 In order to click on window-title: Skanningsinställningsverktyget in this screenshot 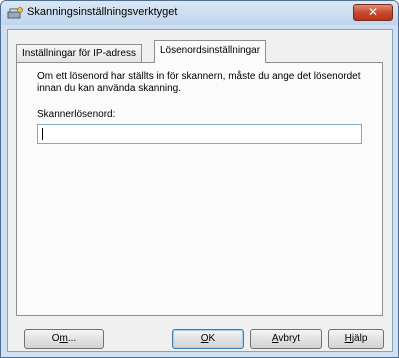, I will do `click(102, 12)`.